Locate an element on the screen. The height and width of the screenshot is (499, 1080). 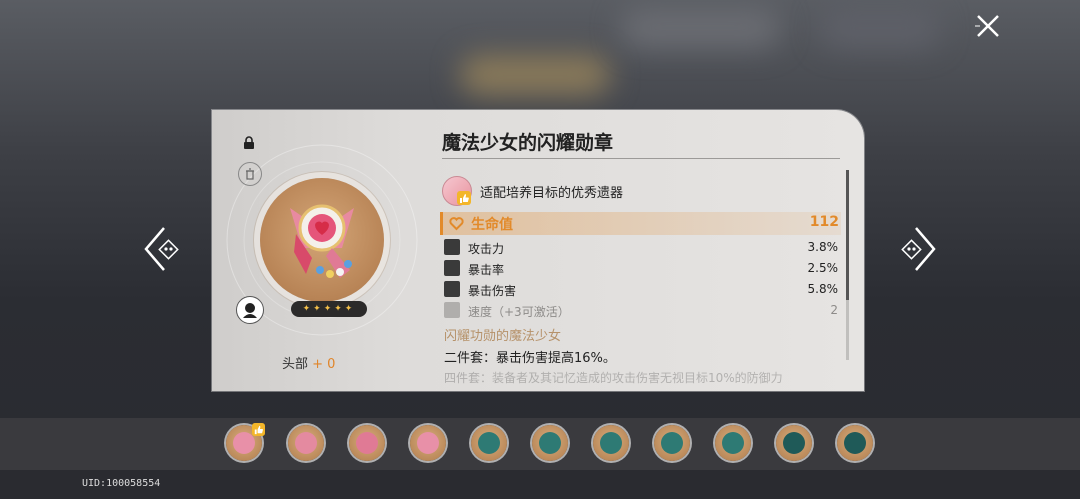
heart-icon is located at coordinates (456, 224).